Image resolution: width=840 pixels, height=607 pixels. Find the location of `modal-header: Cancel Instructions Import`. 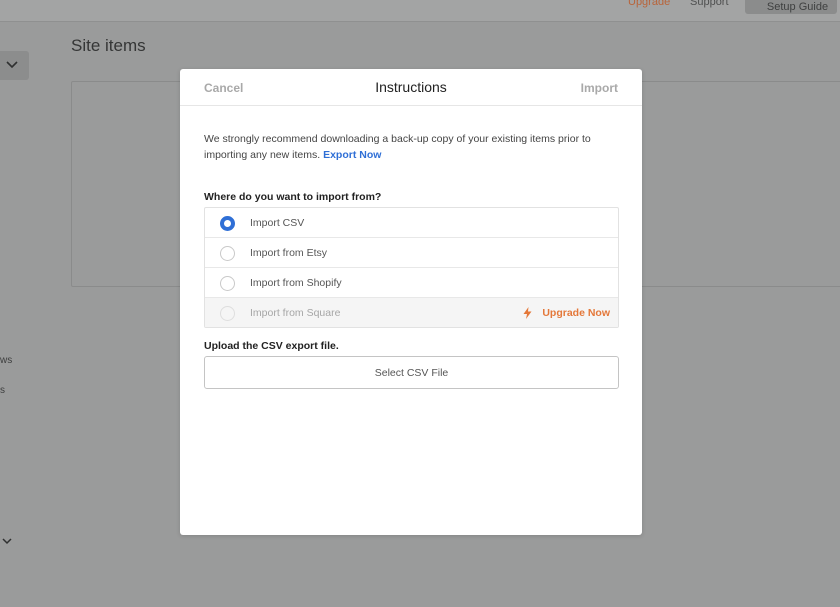

modal-header: Cancel Instructions Import is located at coordinates (411, 87).